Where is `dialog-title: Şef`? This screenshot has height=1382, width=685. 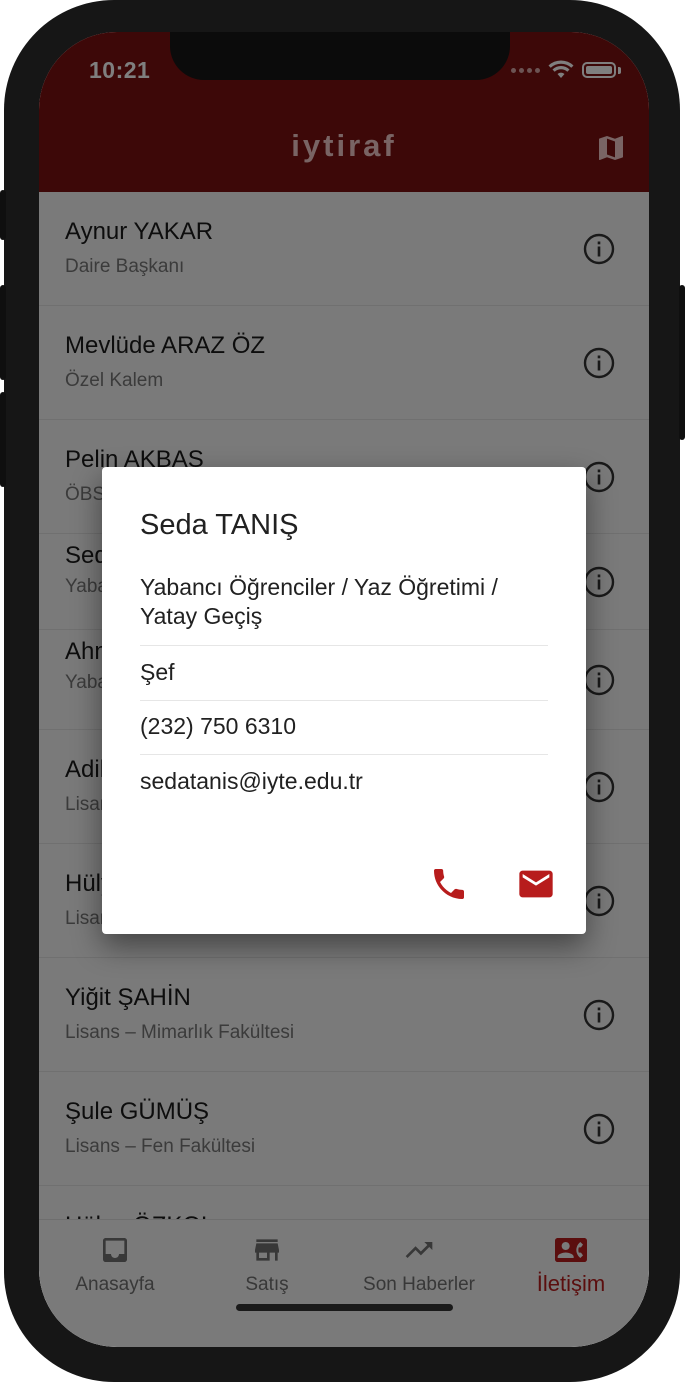 dialog-title: Şef is located at coordinates (157, 672).